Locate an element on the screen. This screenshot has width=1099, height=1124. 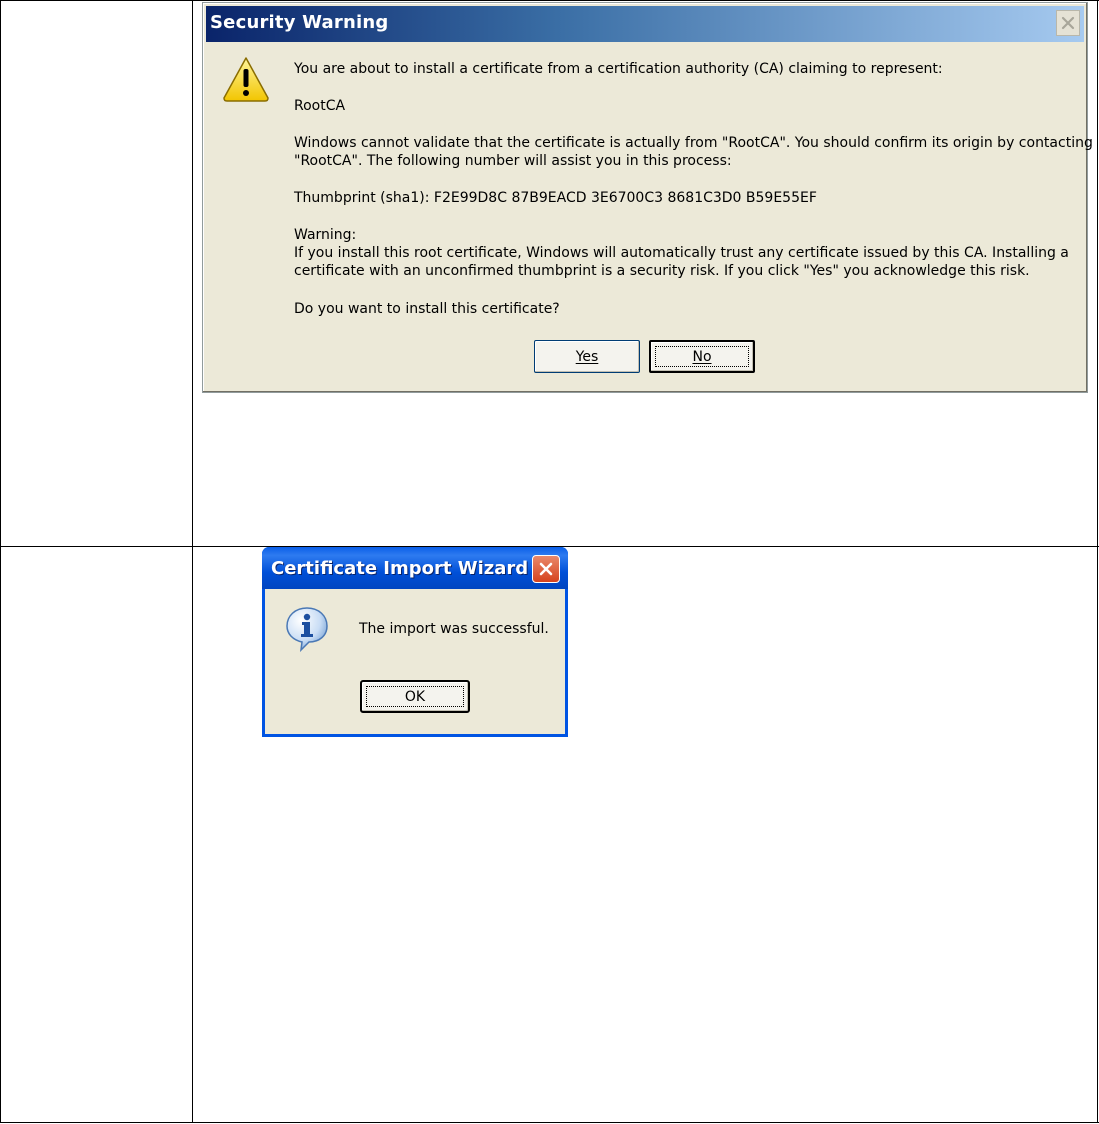
warning-triangle-icon is located at coordinates (246, 79).